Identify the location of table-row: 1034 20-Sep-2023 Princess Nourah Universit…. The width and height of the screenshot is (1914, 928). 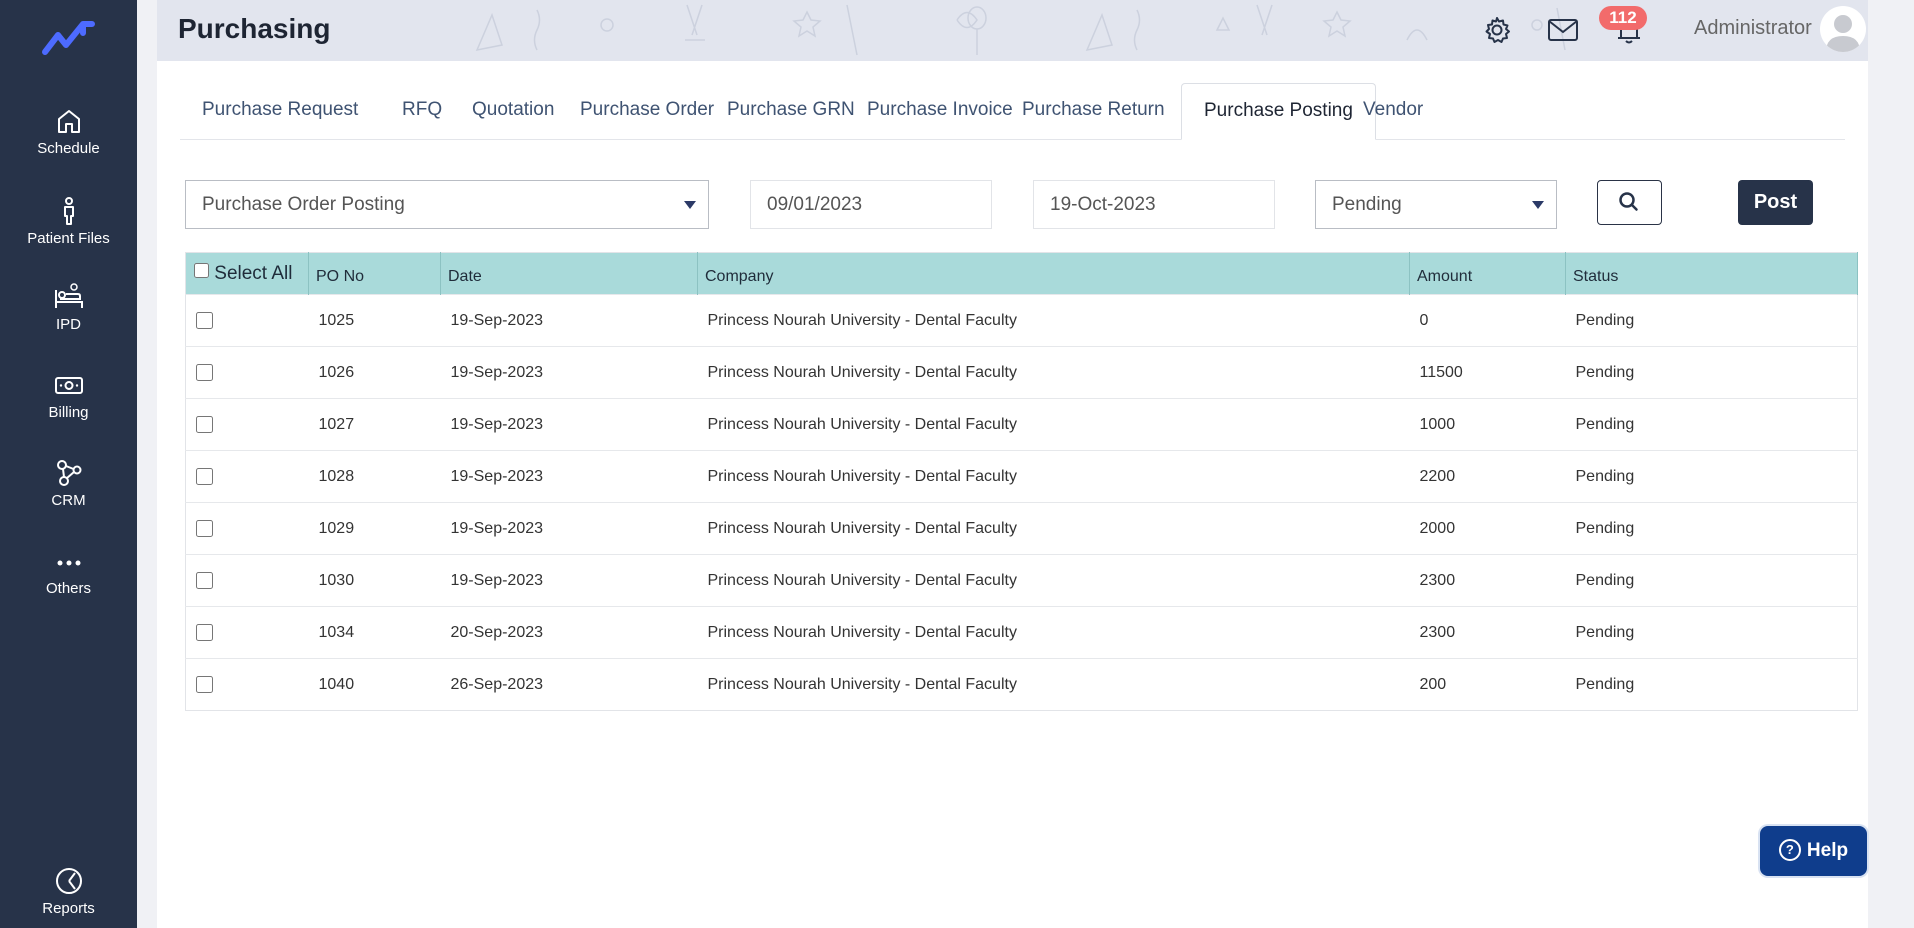
(1021, 632).